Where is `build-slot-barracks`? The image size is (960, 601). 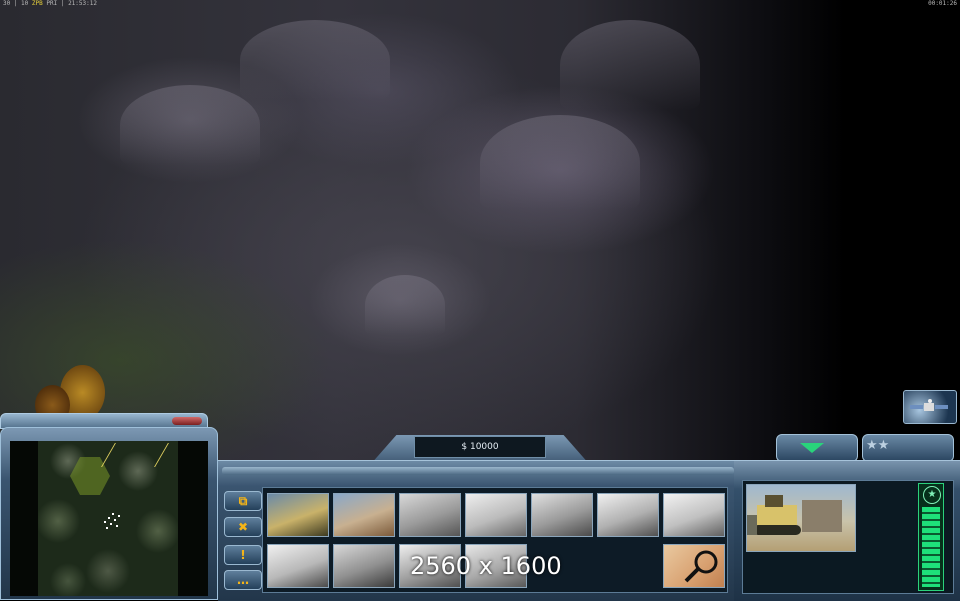
build-slot-barracks is located at coordinates (364, 515).